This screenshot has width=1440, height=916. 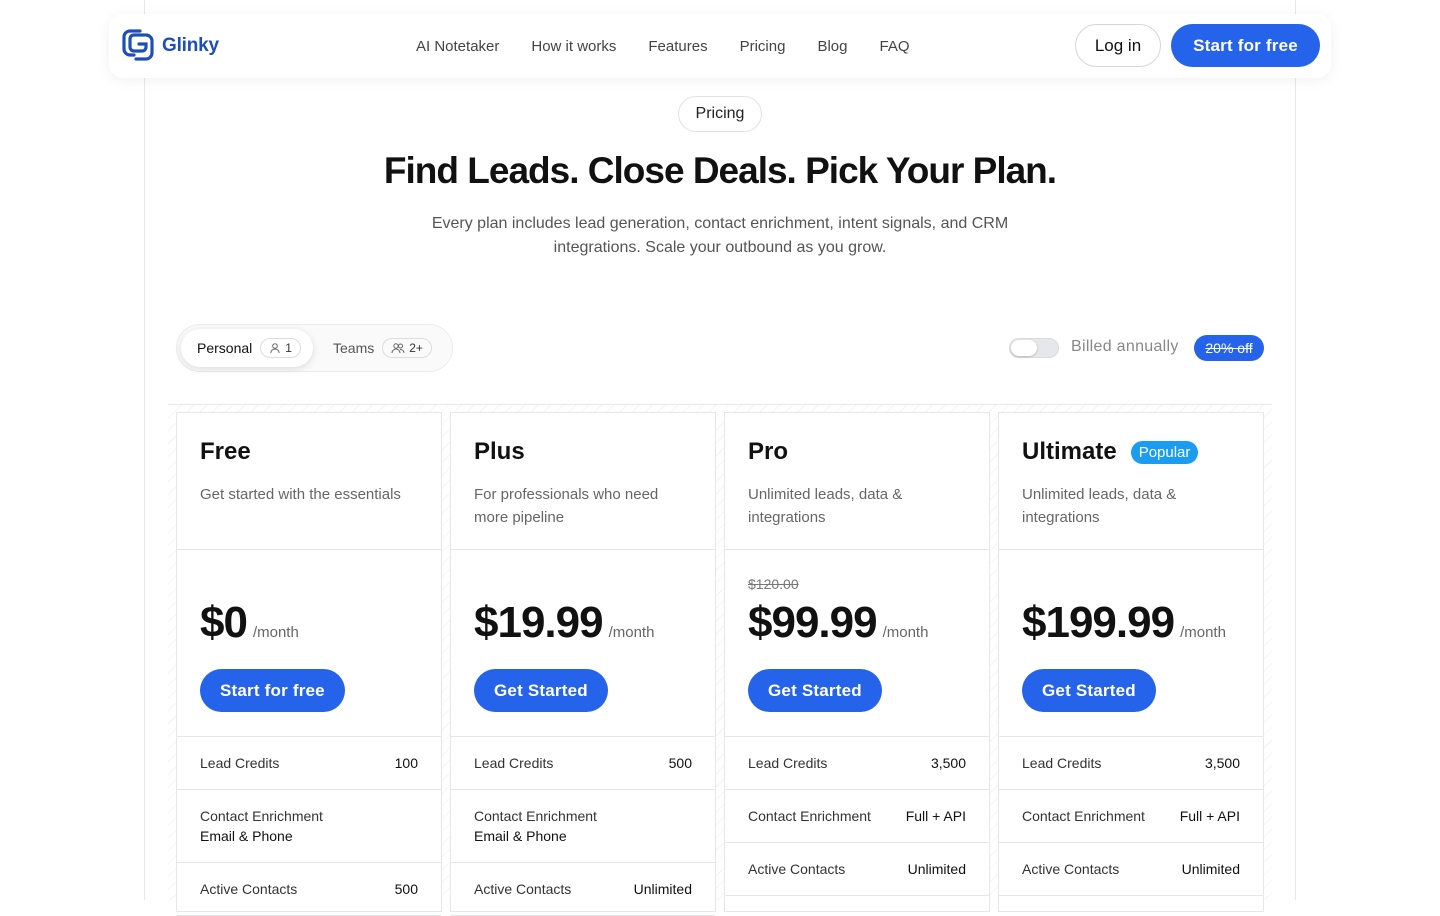 What do you see at coordinates (1164, 452) in the screenshot?
I see `popular-badge: Popular` at bounding box center [1164, 452].